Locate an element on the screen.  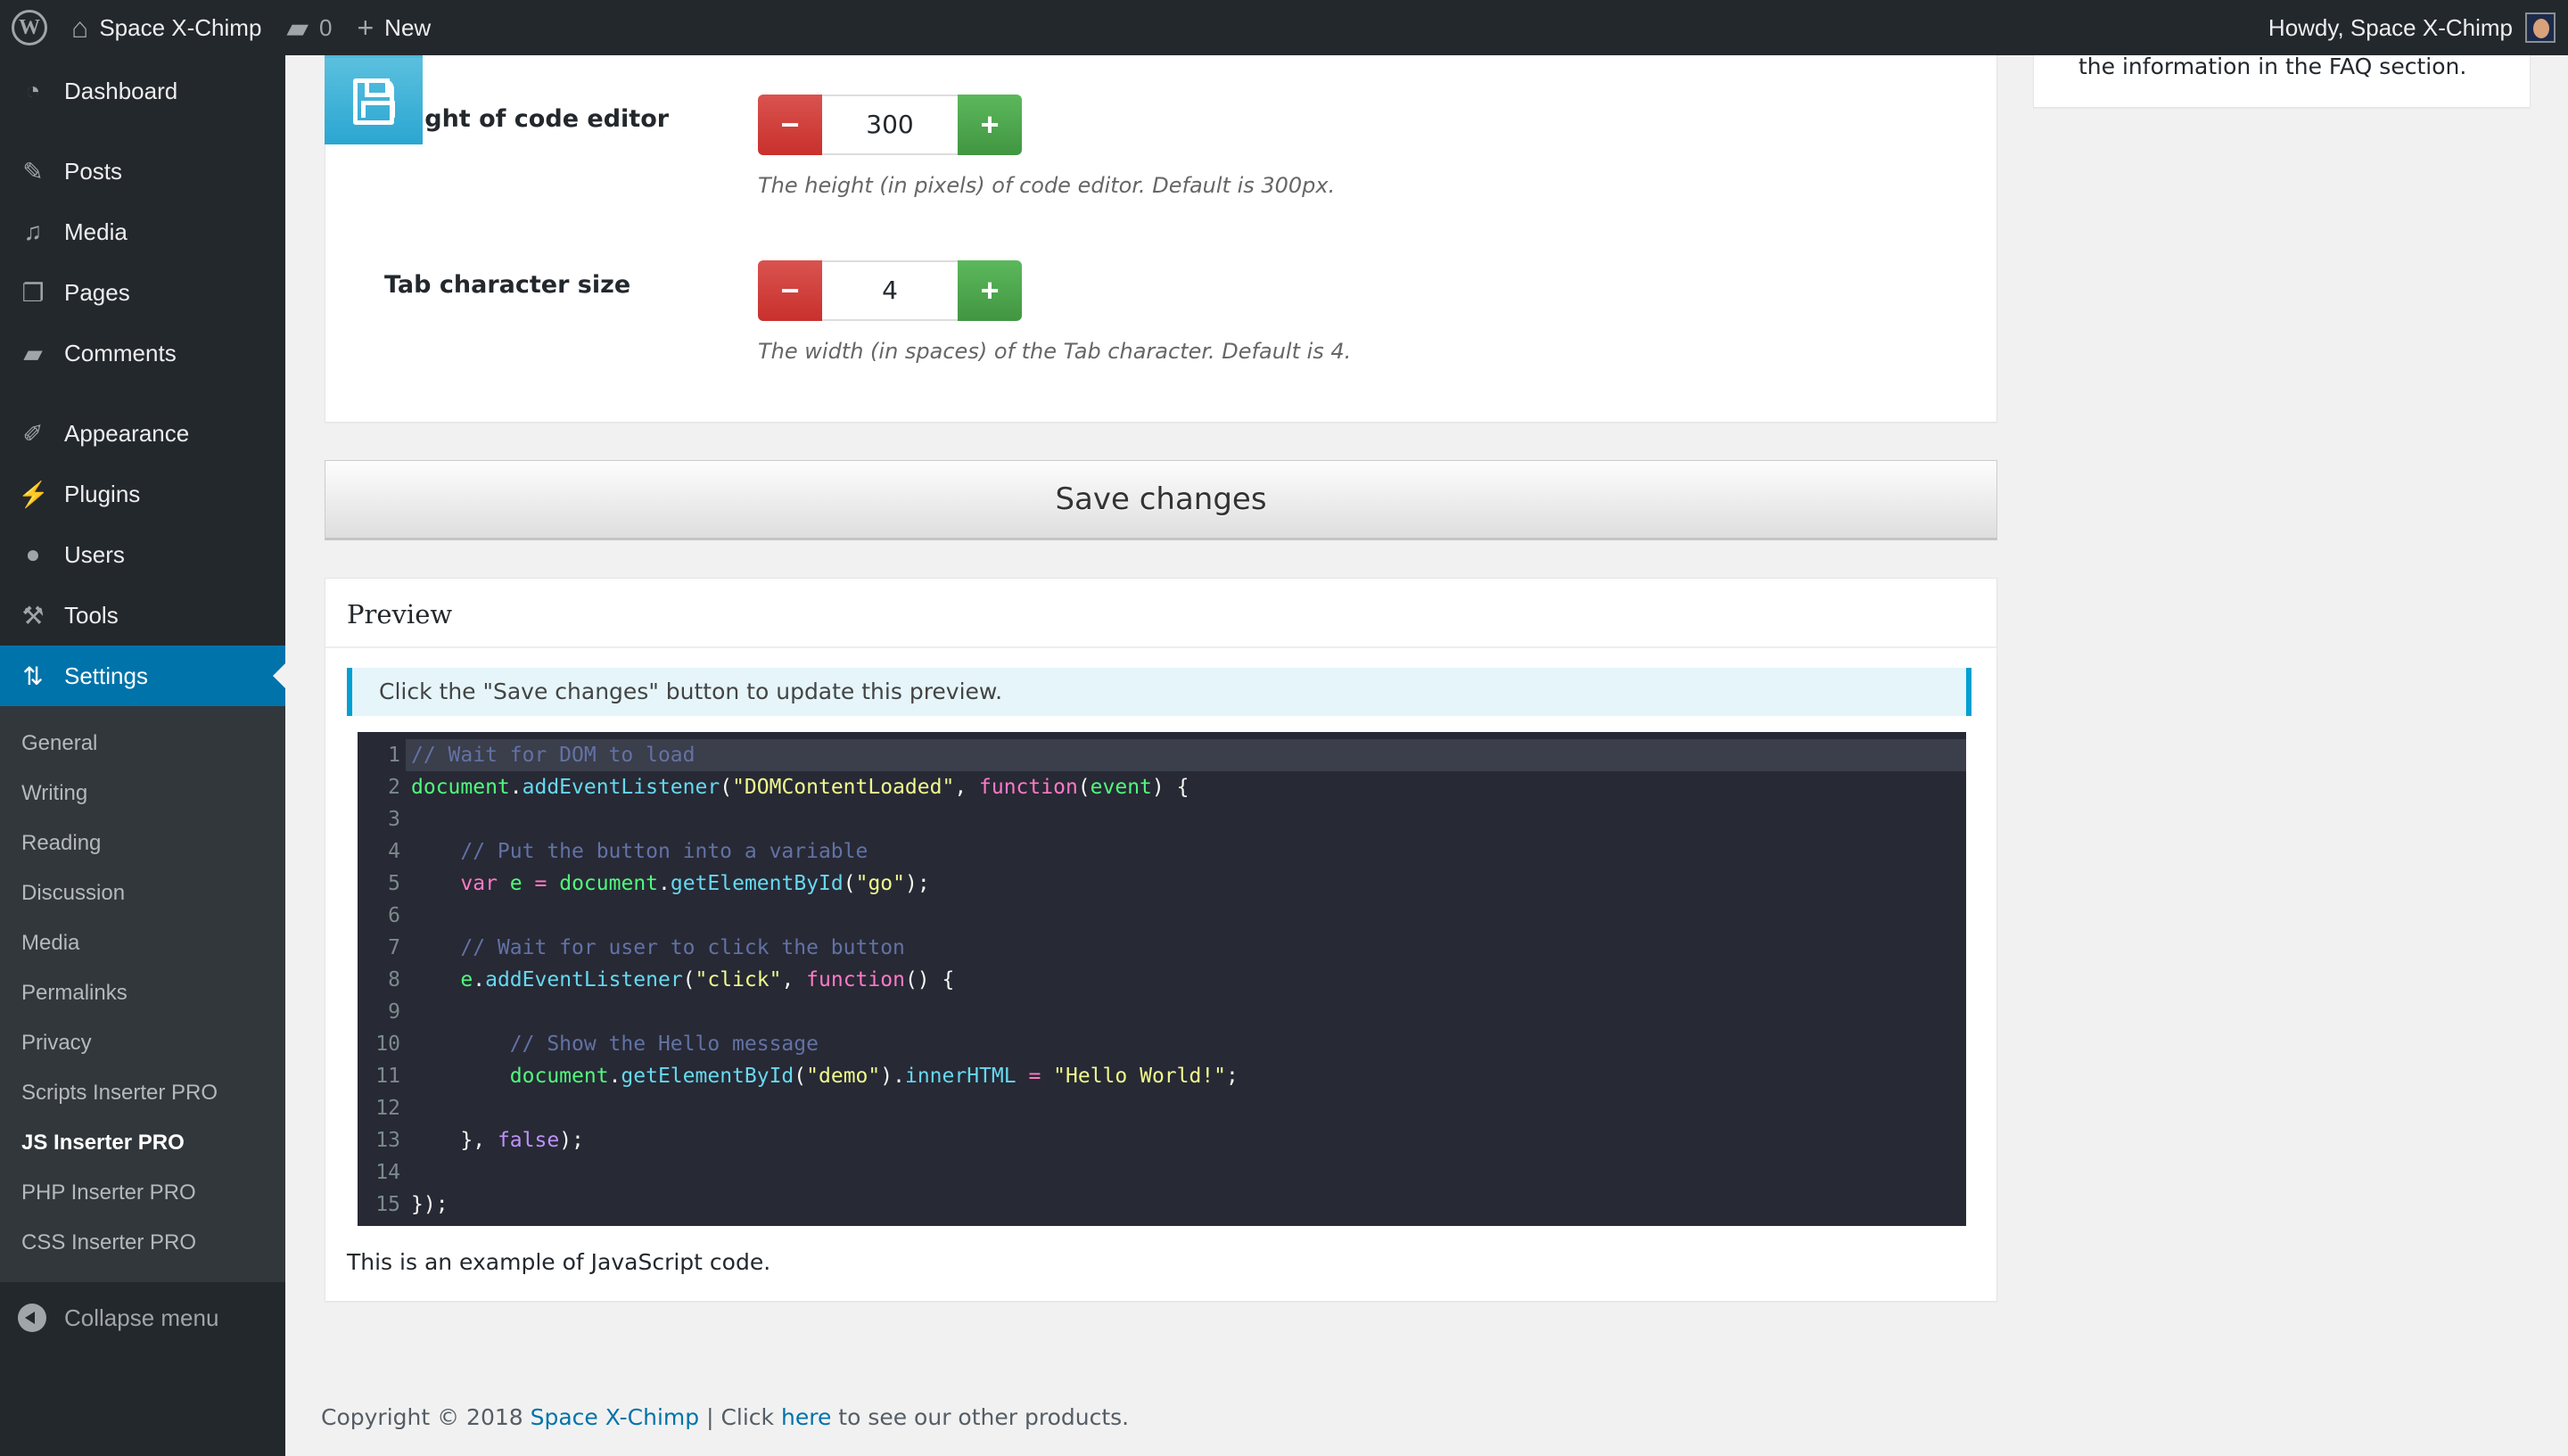
sidebar-item-media: ♫ Media is located at coordinates (142, 232).